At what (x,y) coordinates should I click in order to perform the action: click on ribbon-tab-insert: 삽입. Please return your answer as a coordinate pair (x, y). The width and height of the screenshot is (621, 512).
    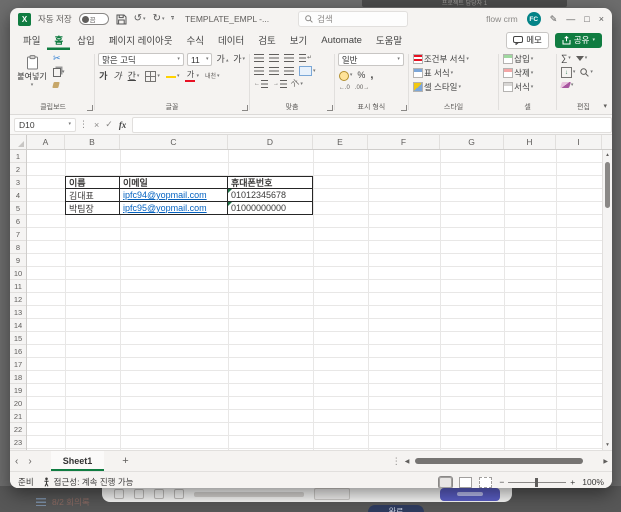
    Looking at the image, I should click on (85, 40).